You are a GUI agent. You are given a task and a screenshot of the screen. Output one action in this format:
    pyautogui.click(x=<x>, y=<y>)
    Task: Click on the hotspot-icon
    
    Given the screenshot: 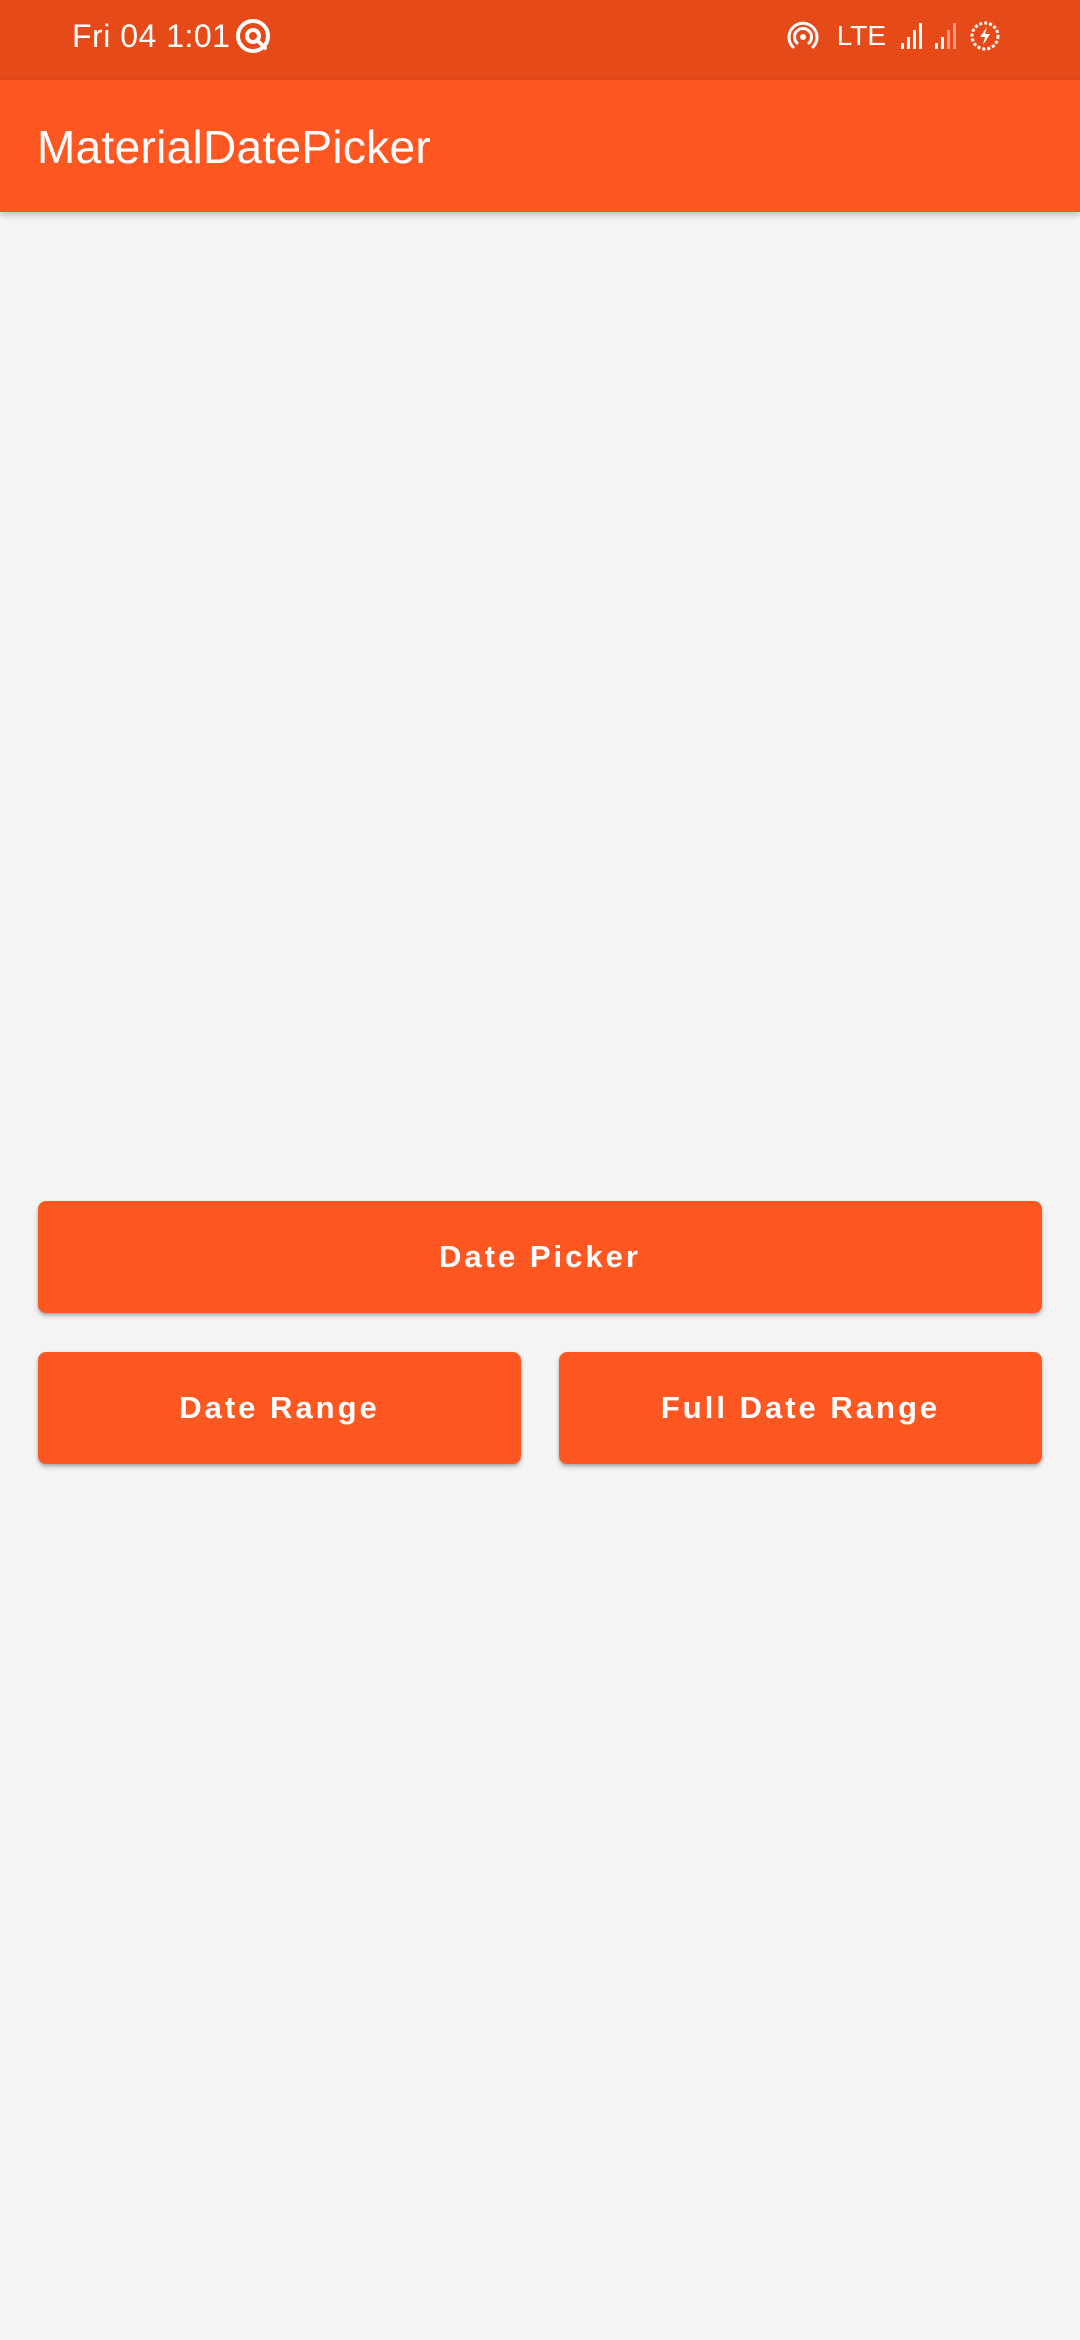 What is the action you would take?
    pyautogui.click(x=803, y=35)
    